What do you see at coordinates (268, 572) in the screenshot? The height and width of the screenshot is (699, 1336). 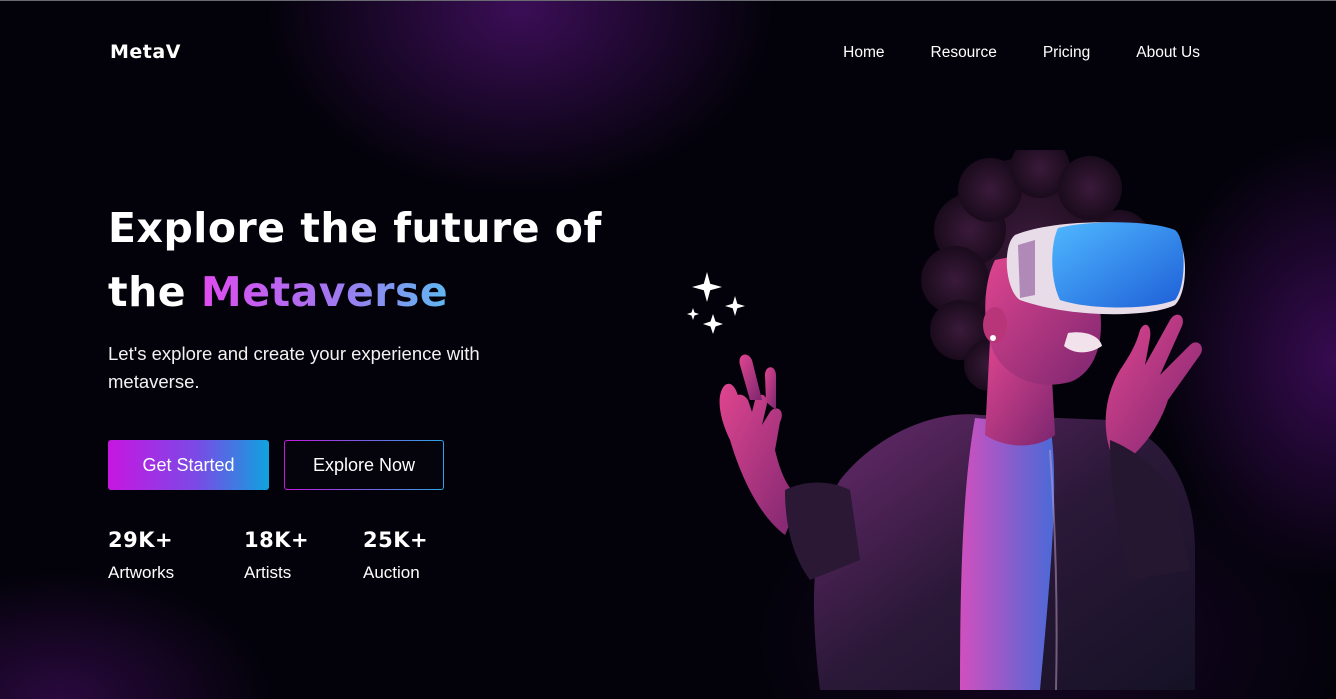 I see `stat-label: Artists` at bounding box center [268, 572].